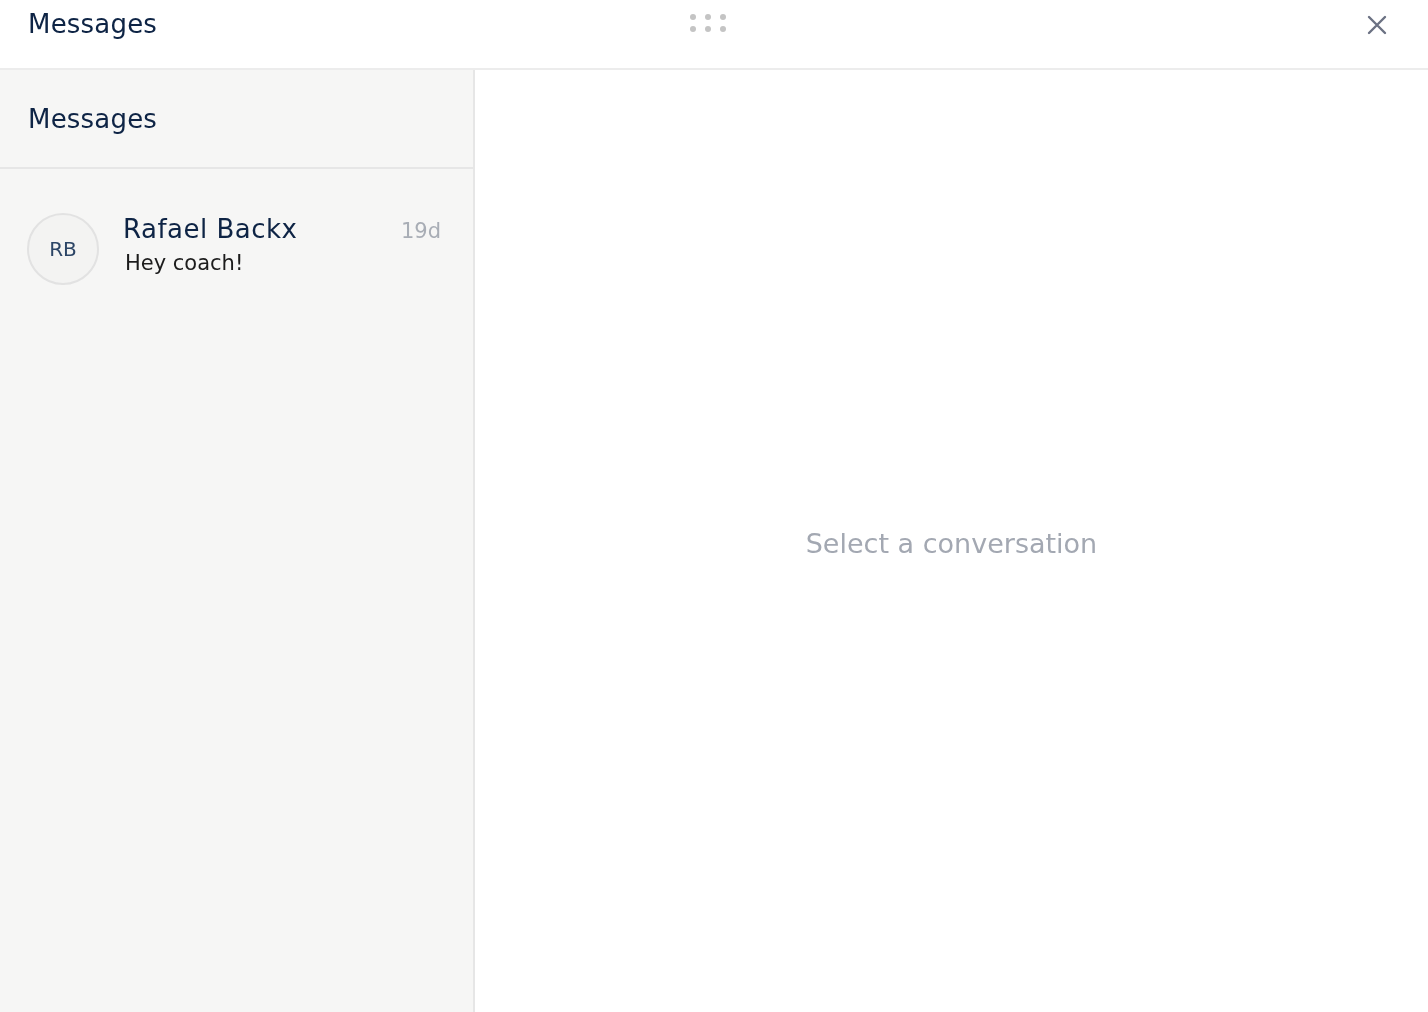 This screenshot has width=1428, height=1012. Describe the element at coordinates (93, 118) in the screenshot. I see `sidebar-title: Messages` at that location.